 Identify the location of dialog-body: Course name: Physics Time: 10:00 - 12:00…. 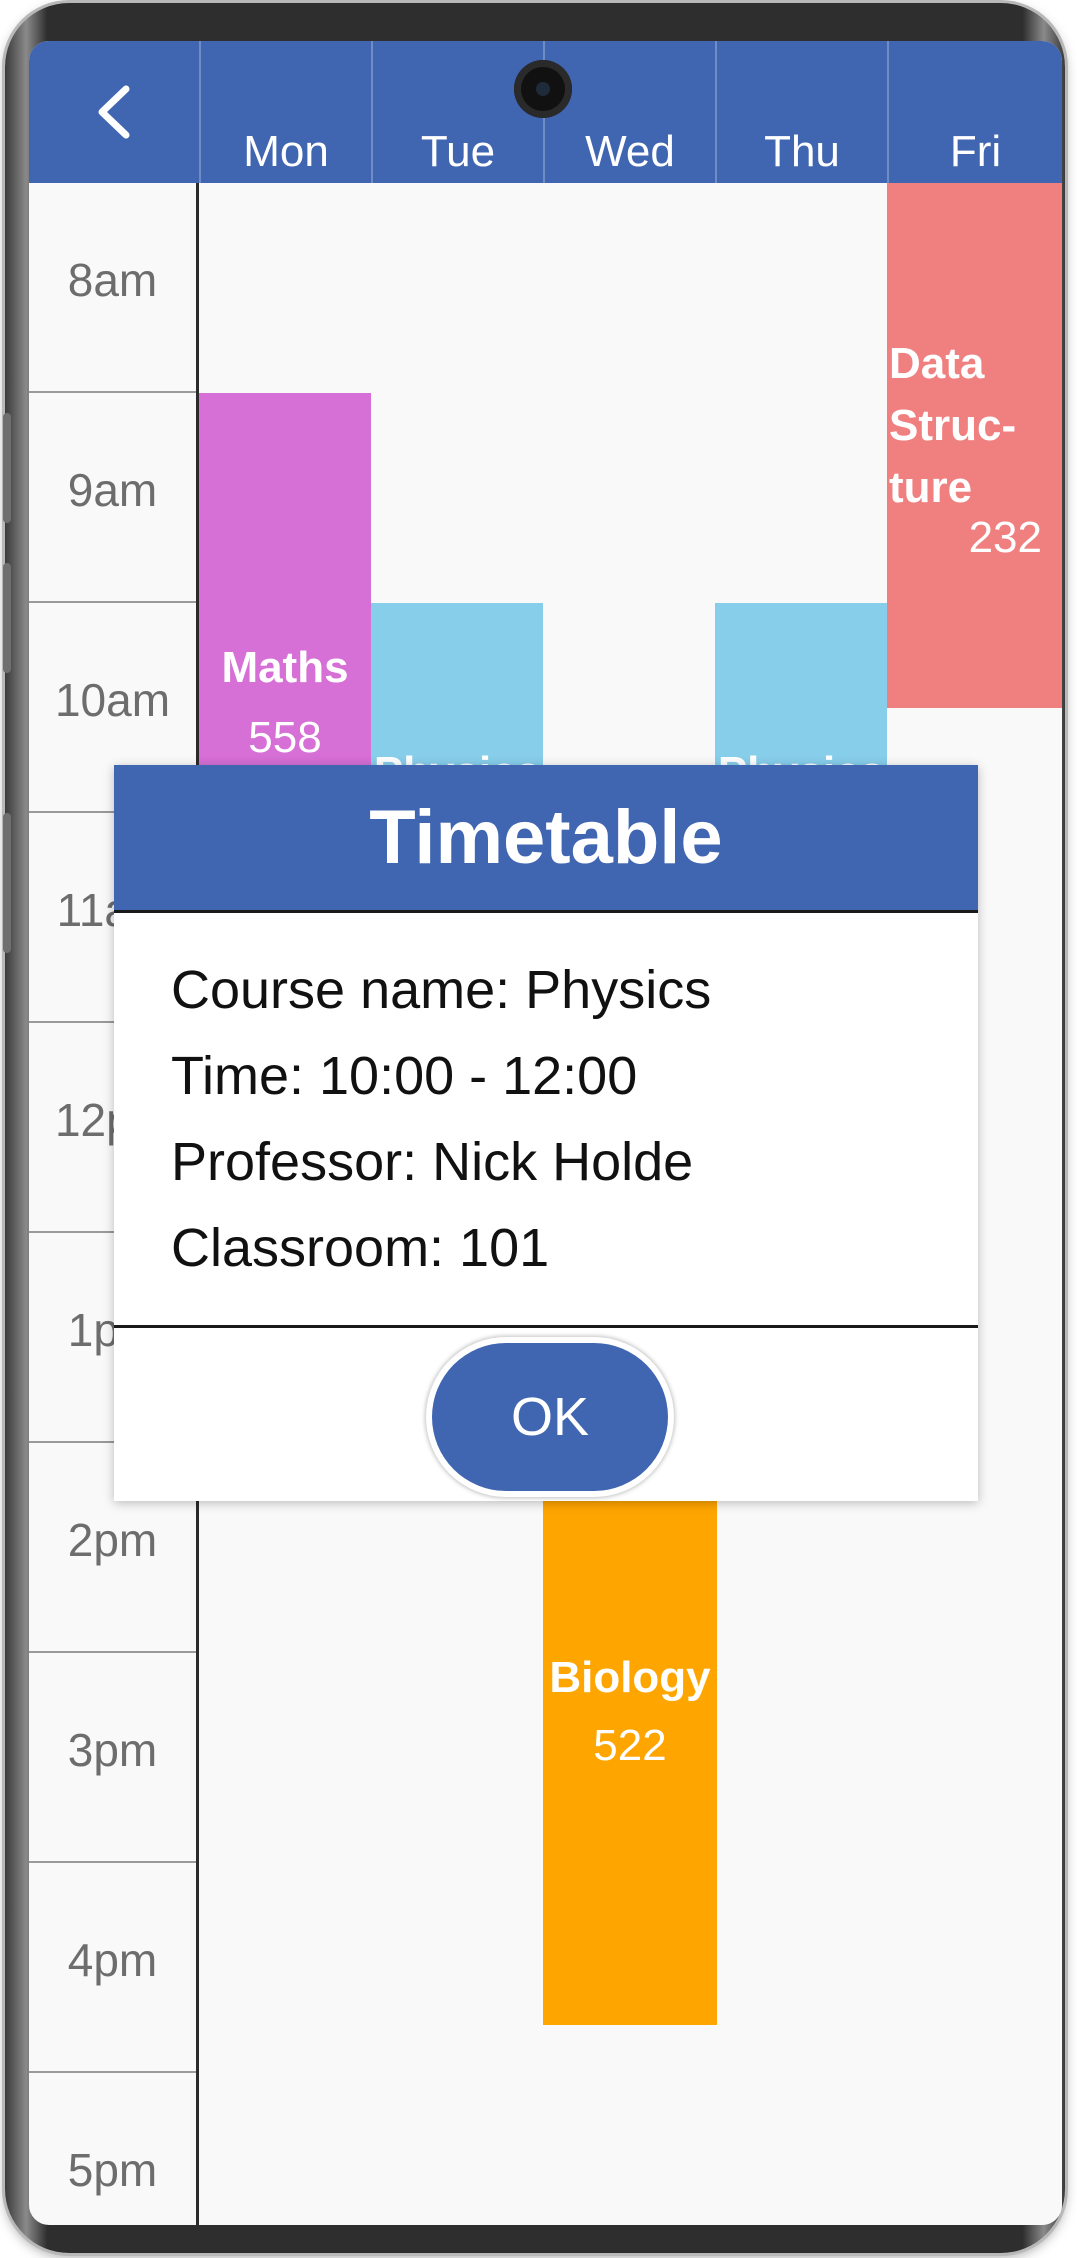
(441, 1119).